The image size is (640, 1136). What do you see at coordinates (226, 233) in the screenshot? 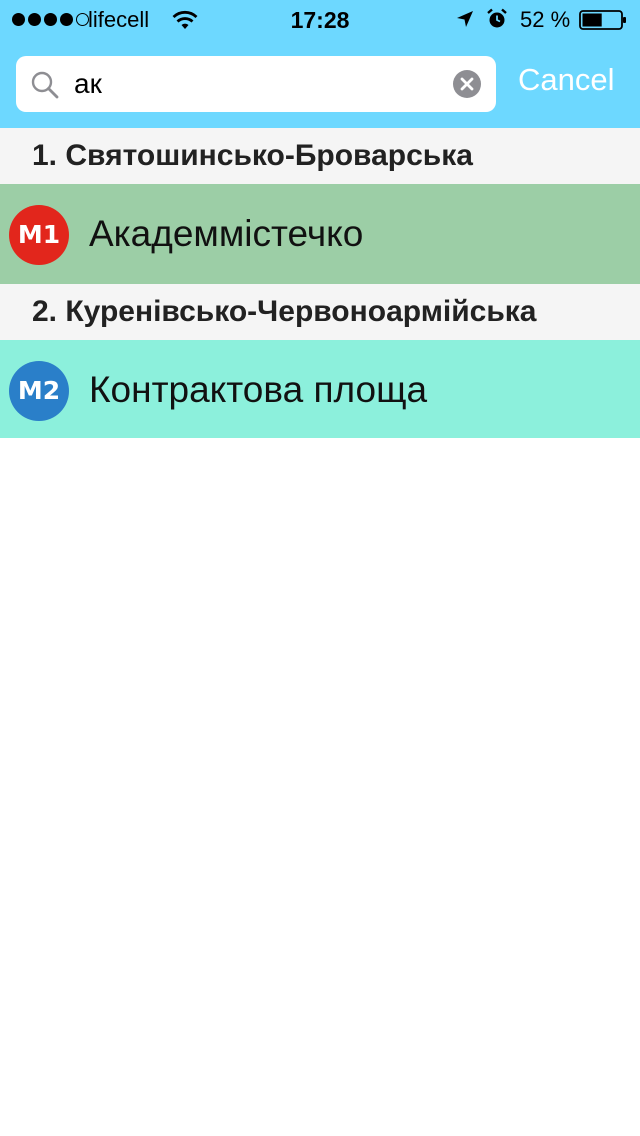
I see `station-name: Академмістечко` at bounding box center [226, 233].